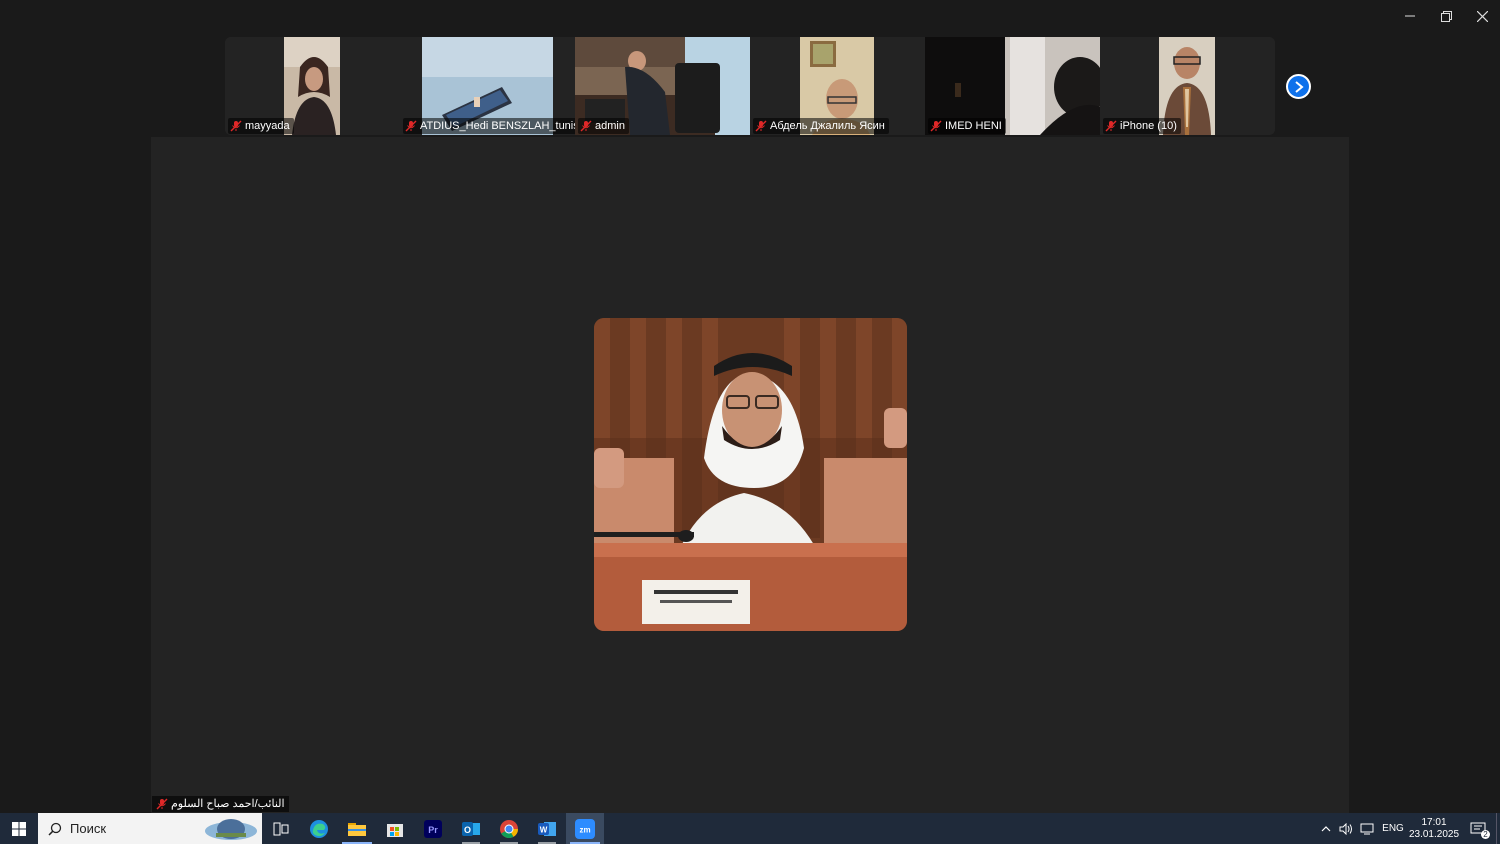 Image resolution: width=1500 pixels, height=844 pixels. Describe the element at coordinates (1393, 828) in the screenshot. I see `input-language: ENG` at that location.